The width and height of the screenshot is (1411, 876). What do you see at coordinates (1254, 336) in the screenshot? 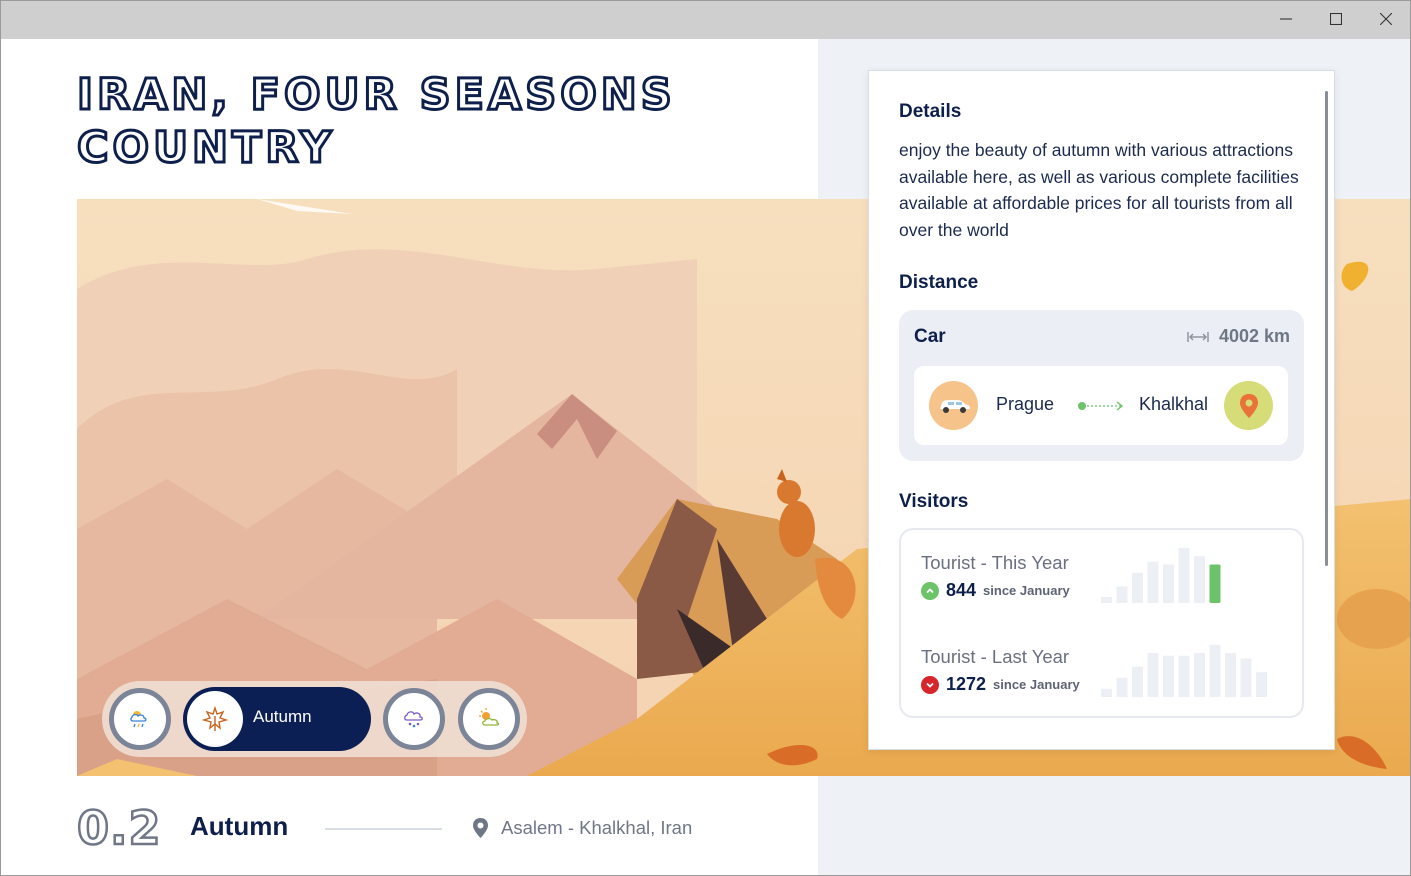
I see `distance-km: 4002 km` at bounding box center [1254, 336].